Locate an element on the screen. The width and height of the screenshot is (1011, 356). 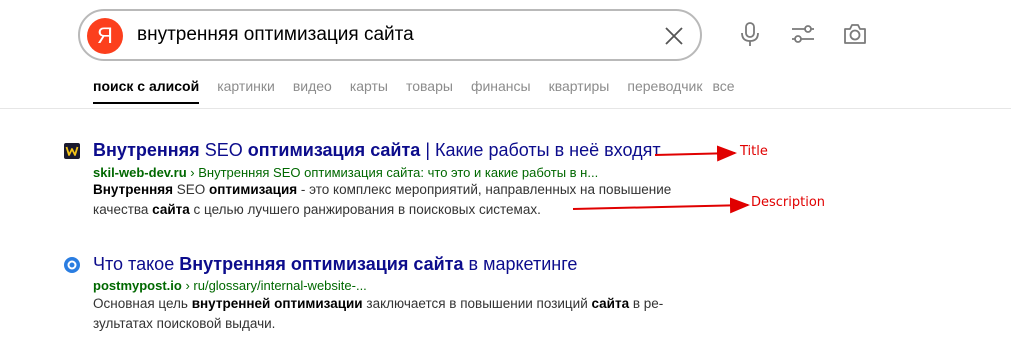
annotation-overlay is located at coordinates (661, 179).